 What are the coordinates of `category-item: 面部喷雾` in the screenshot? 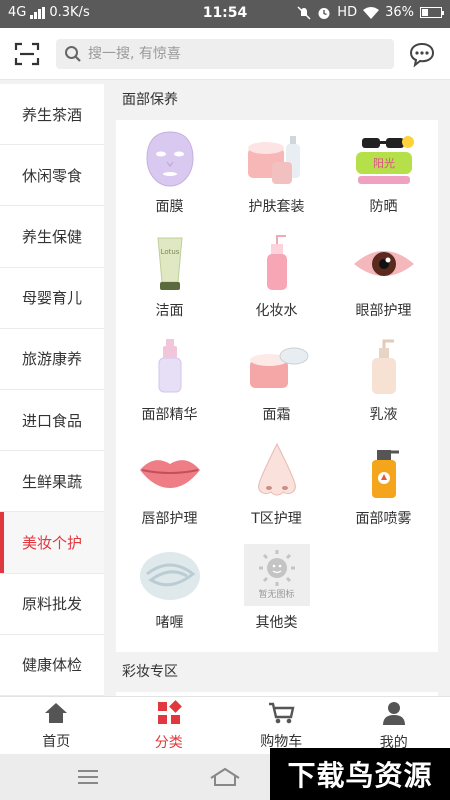 It's located at (383, 492).